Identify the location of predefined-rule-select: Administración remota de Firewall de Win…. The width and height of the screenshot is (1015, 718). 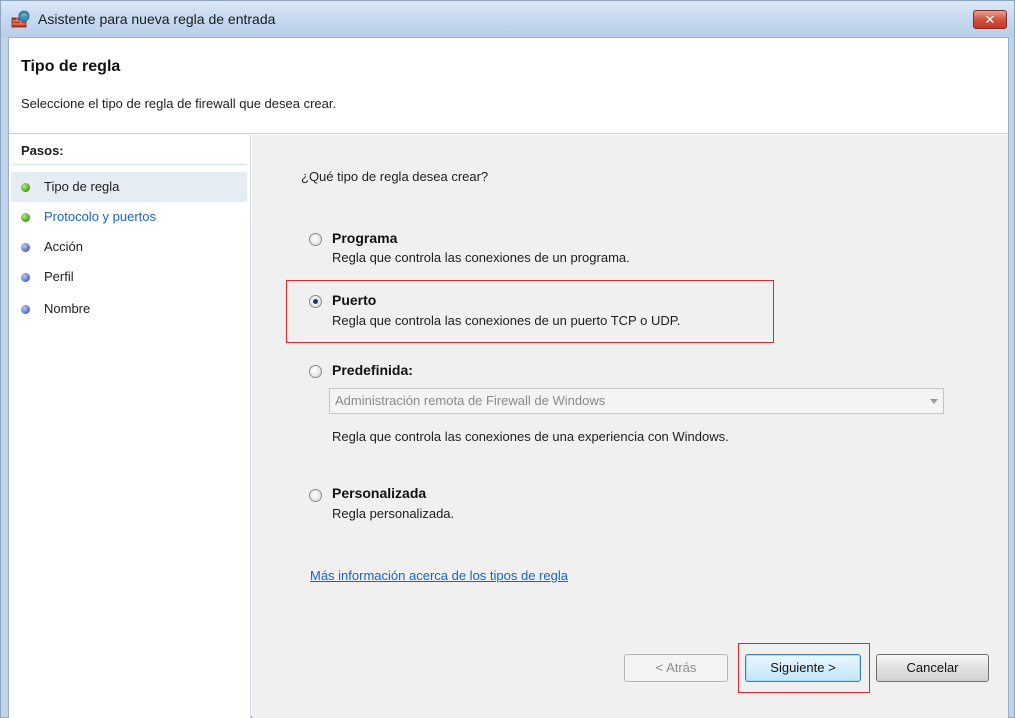
(636, 401).